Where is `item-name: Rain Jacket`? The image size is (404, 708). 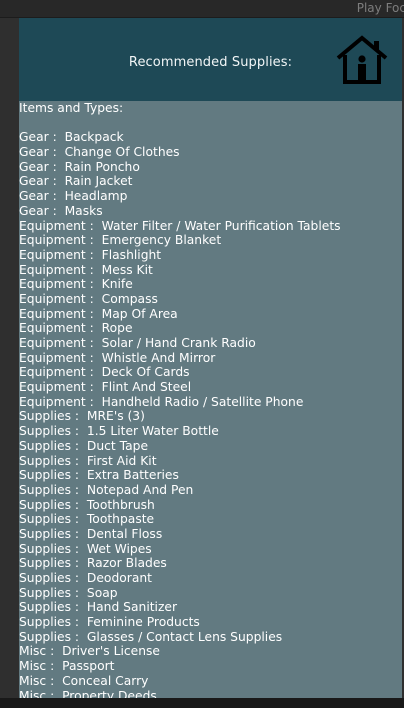
item-name: Rain Jacket is located at coordinates (98, 181).